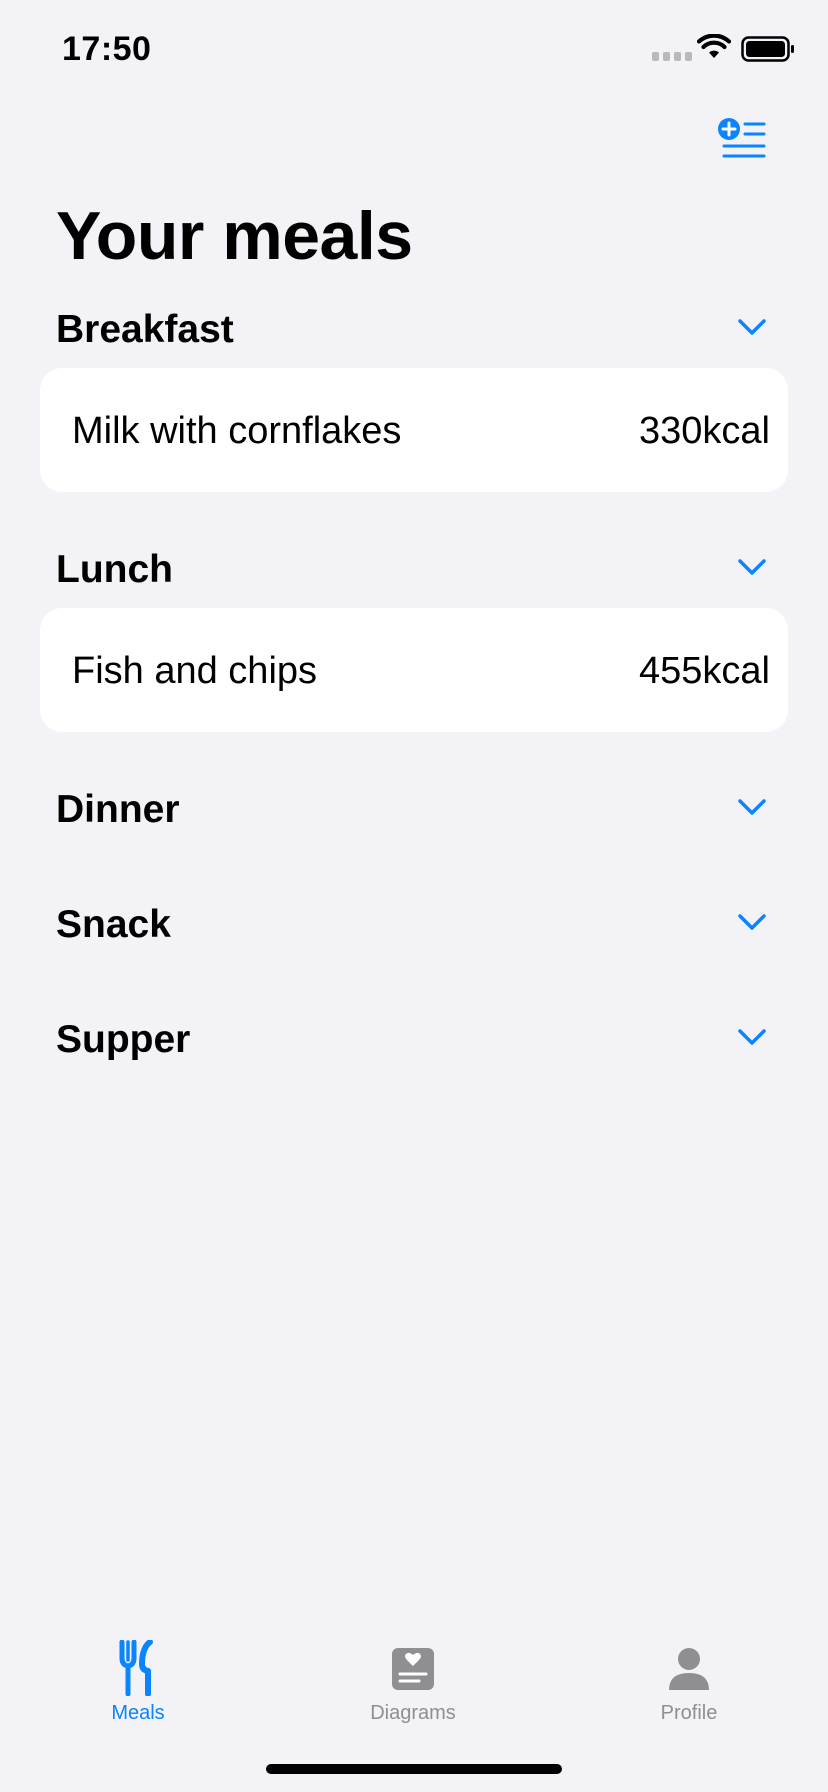 The width and height of the screenshot is (828, 1792). I want to click on meal-name: Fish and chips, so click(195, 671).